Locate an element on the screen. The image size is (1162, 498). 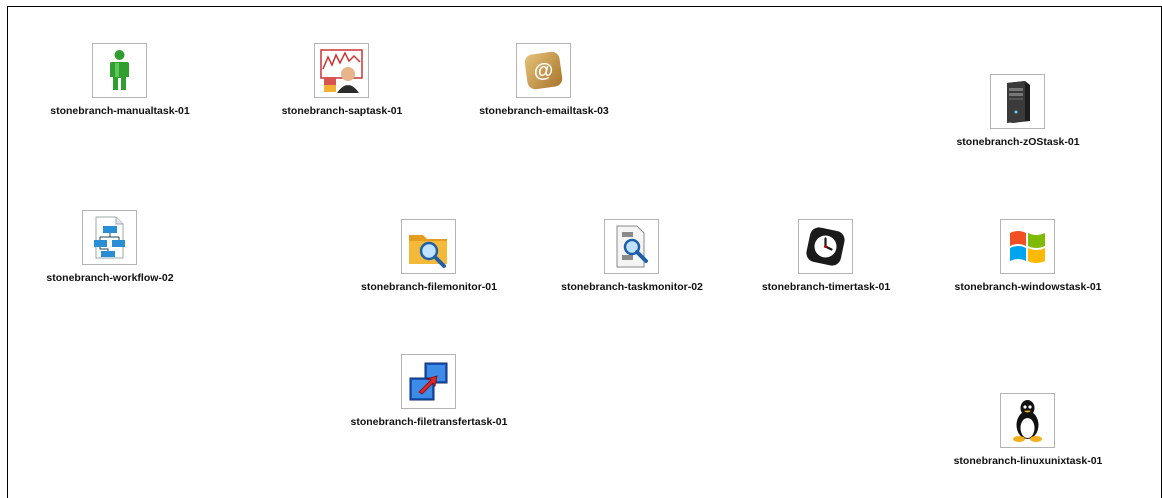
sap-chart-user-icon is located at coordinates (341, 71).